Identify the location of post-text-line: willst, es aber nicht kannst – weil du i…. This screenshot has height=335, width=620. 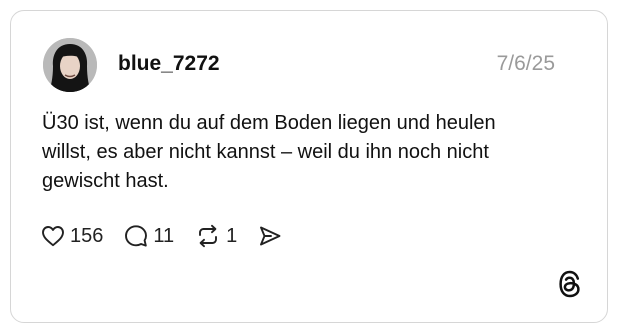
(265, 152).